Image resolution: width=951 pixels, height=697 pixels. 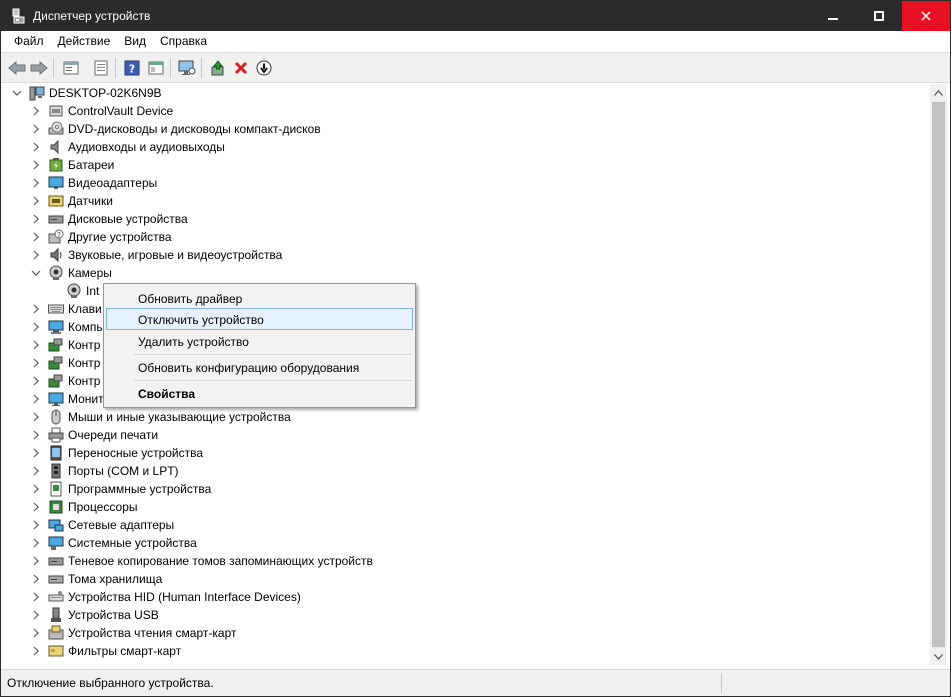 I want to click on tree-item-label: Тома хранилища, so click(x=115, y=579).